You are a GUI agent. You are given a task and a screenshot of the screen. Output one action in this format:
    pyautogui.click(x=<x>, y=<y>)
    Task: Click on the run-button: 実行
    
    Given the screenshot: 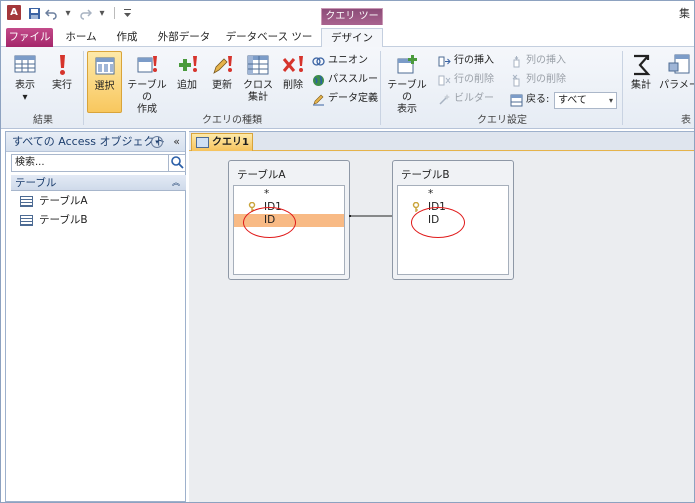 What is the action you would take?
    pyautogui.click(x=62, y=82)
    